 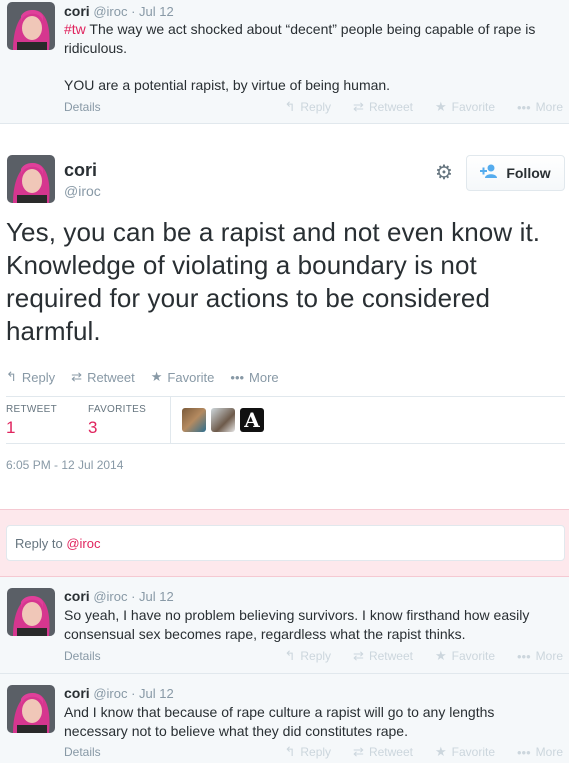 I want to click on follow-label: Follow, so click(x=528, y=173).